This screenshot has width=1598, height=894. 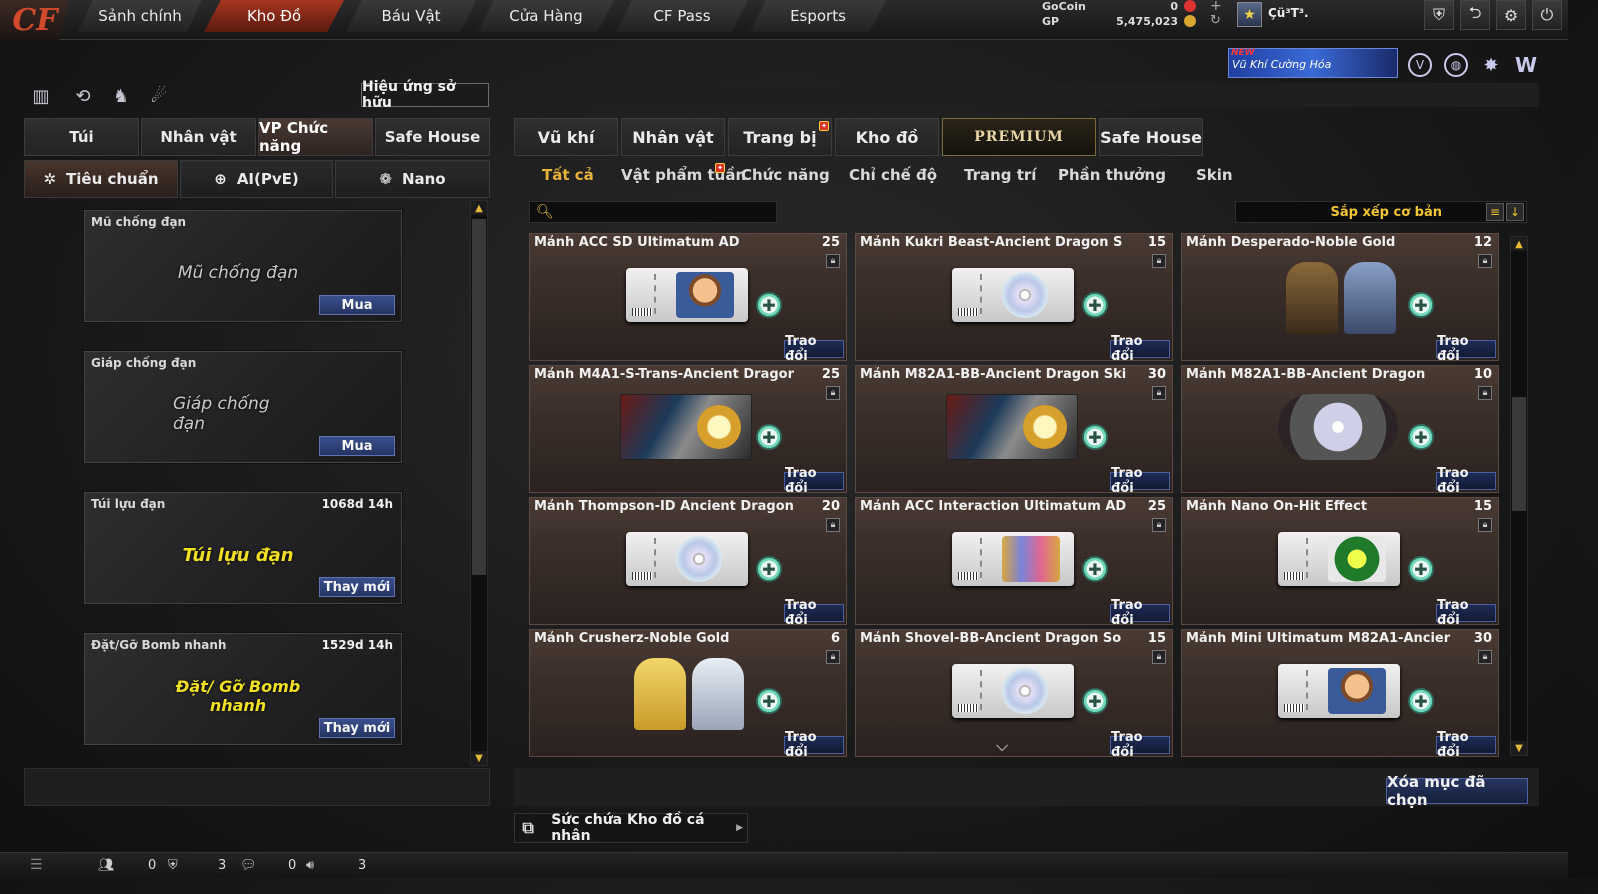 I want to click on tab-characters: Nhân vật, so click(x=673, y=137).